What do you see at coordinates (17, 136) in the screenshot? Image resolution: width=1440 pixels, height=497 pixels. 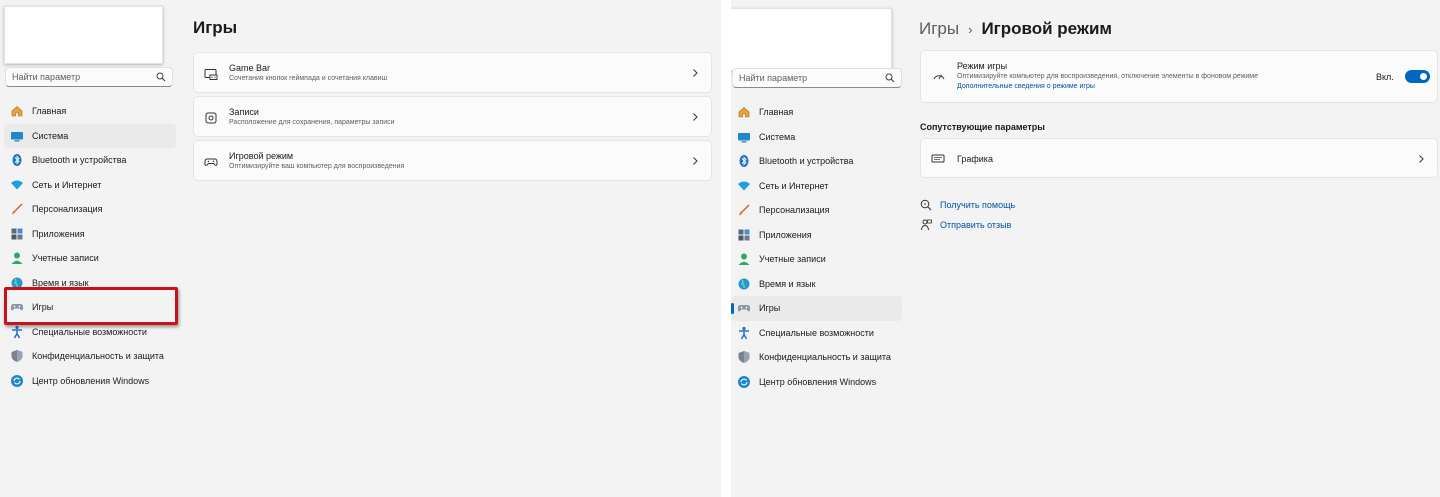 I see `system-icon` at bounding box center [17, 136].